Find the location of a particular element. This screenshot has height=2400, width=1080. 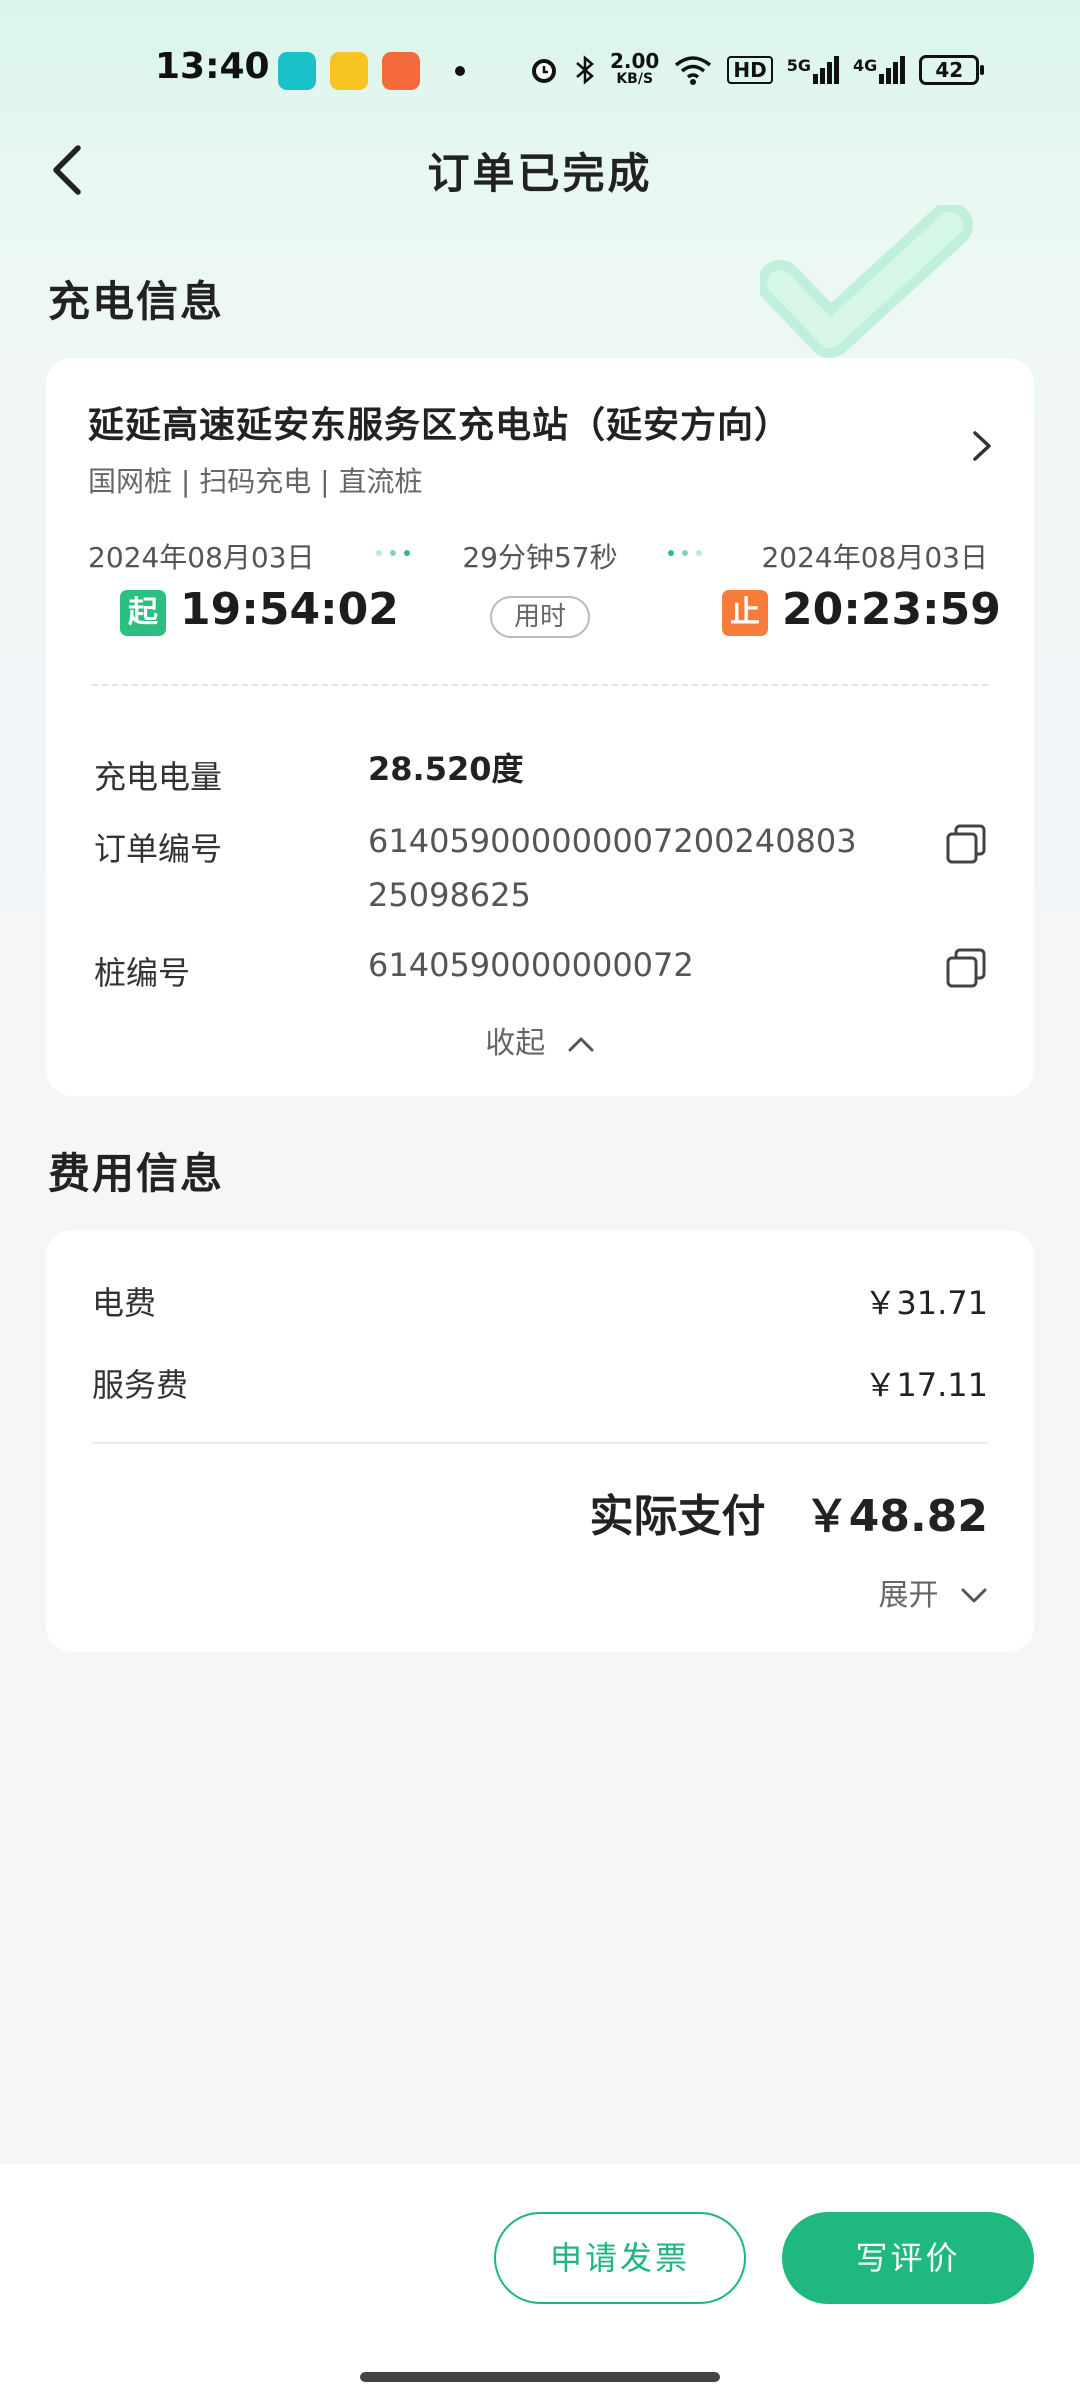

total-paid-label: 实际支付 is located at coordinates (677, 1516).